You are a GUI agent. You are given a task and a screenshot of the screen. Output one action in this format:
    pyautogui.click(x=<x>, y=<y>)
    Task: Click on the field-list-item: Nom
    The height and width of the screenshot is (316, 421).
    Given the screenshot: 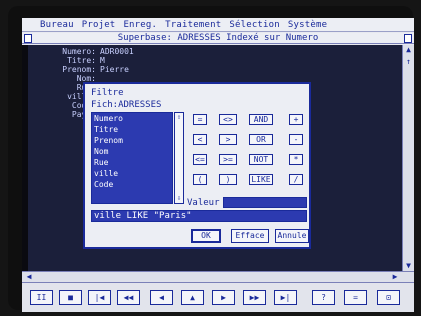 What is the action you would take?
    pyautogui.click(x=132, y=151)
    